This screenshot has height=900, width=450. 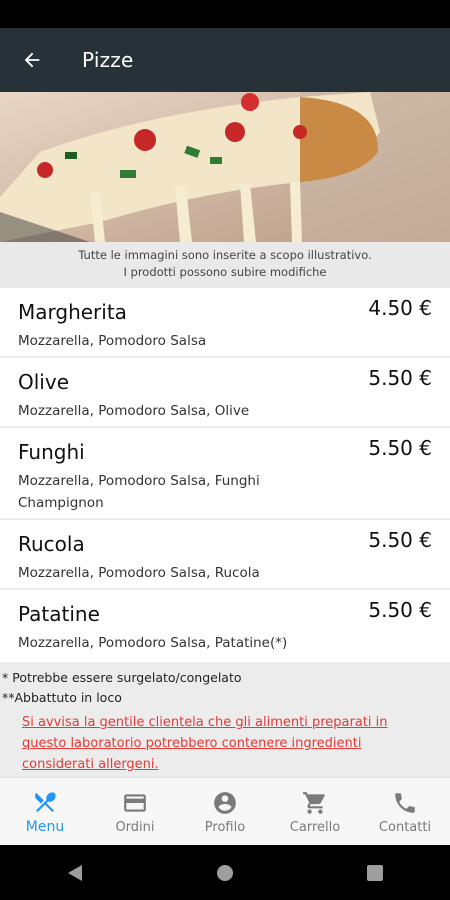 I want to click on bottom-navigation: Menu Ordini Profilo Carrello Contatti, so click(x=225, y=811).